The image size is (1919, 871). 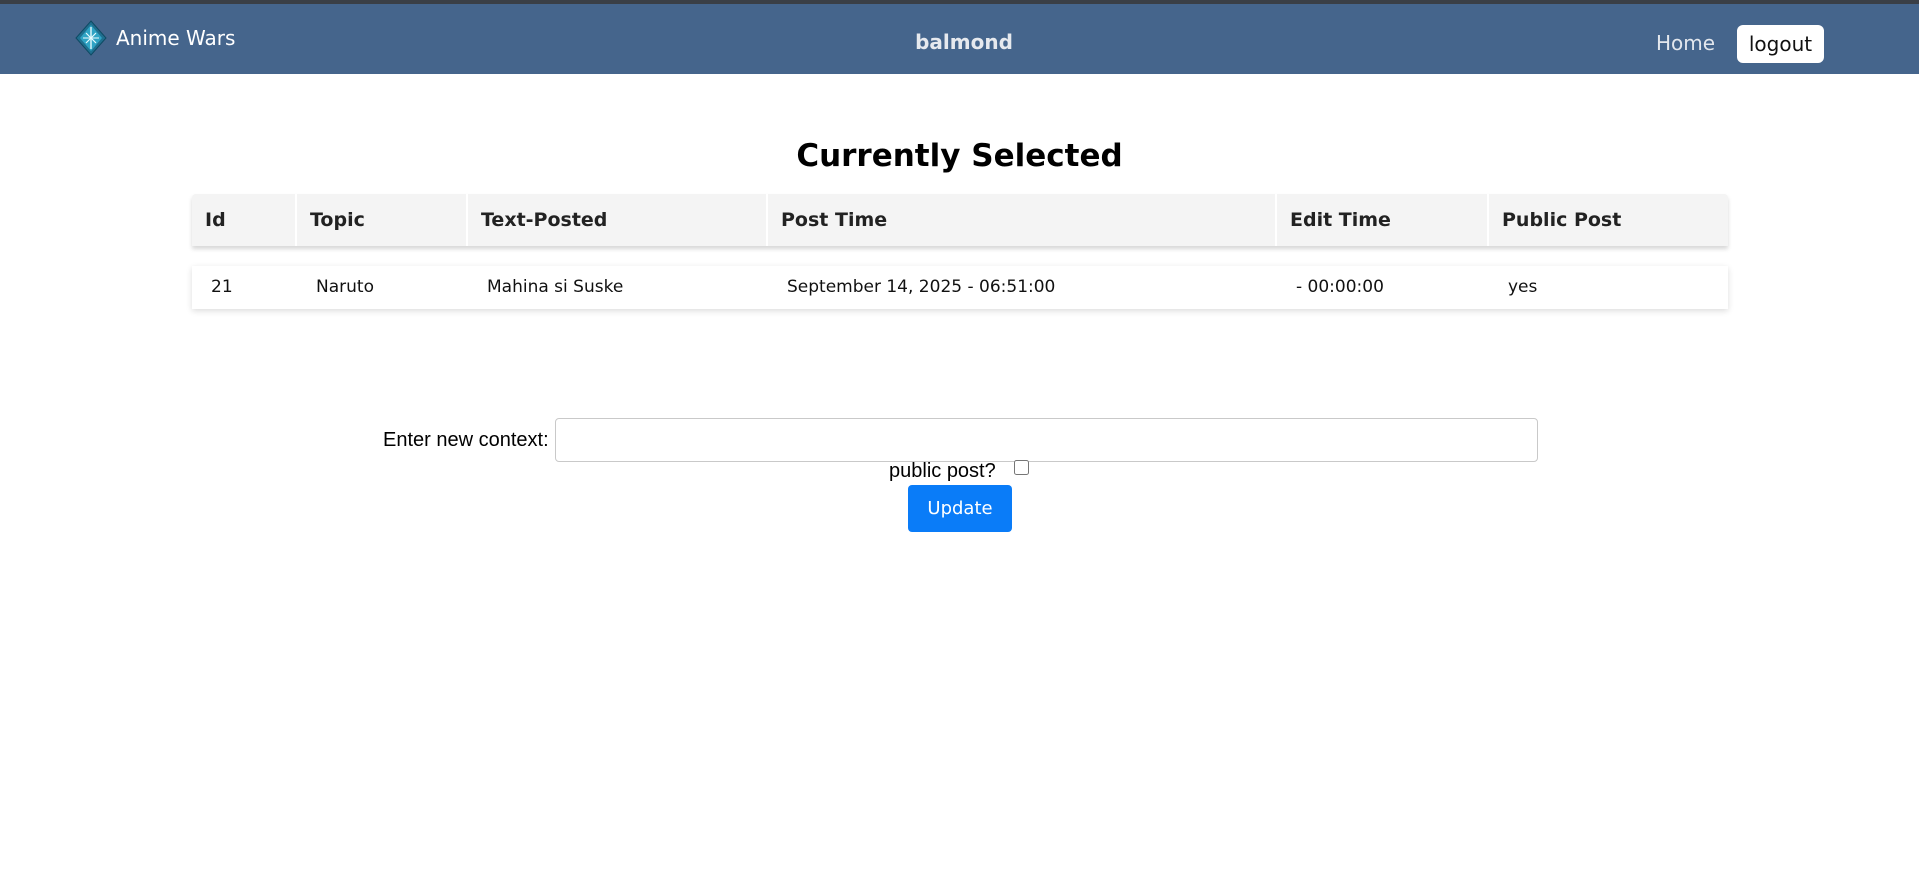 I want to click on nav-home-link: Home, so click(x=1685, y=43).